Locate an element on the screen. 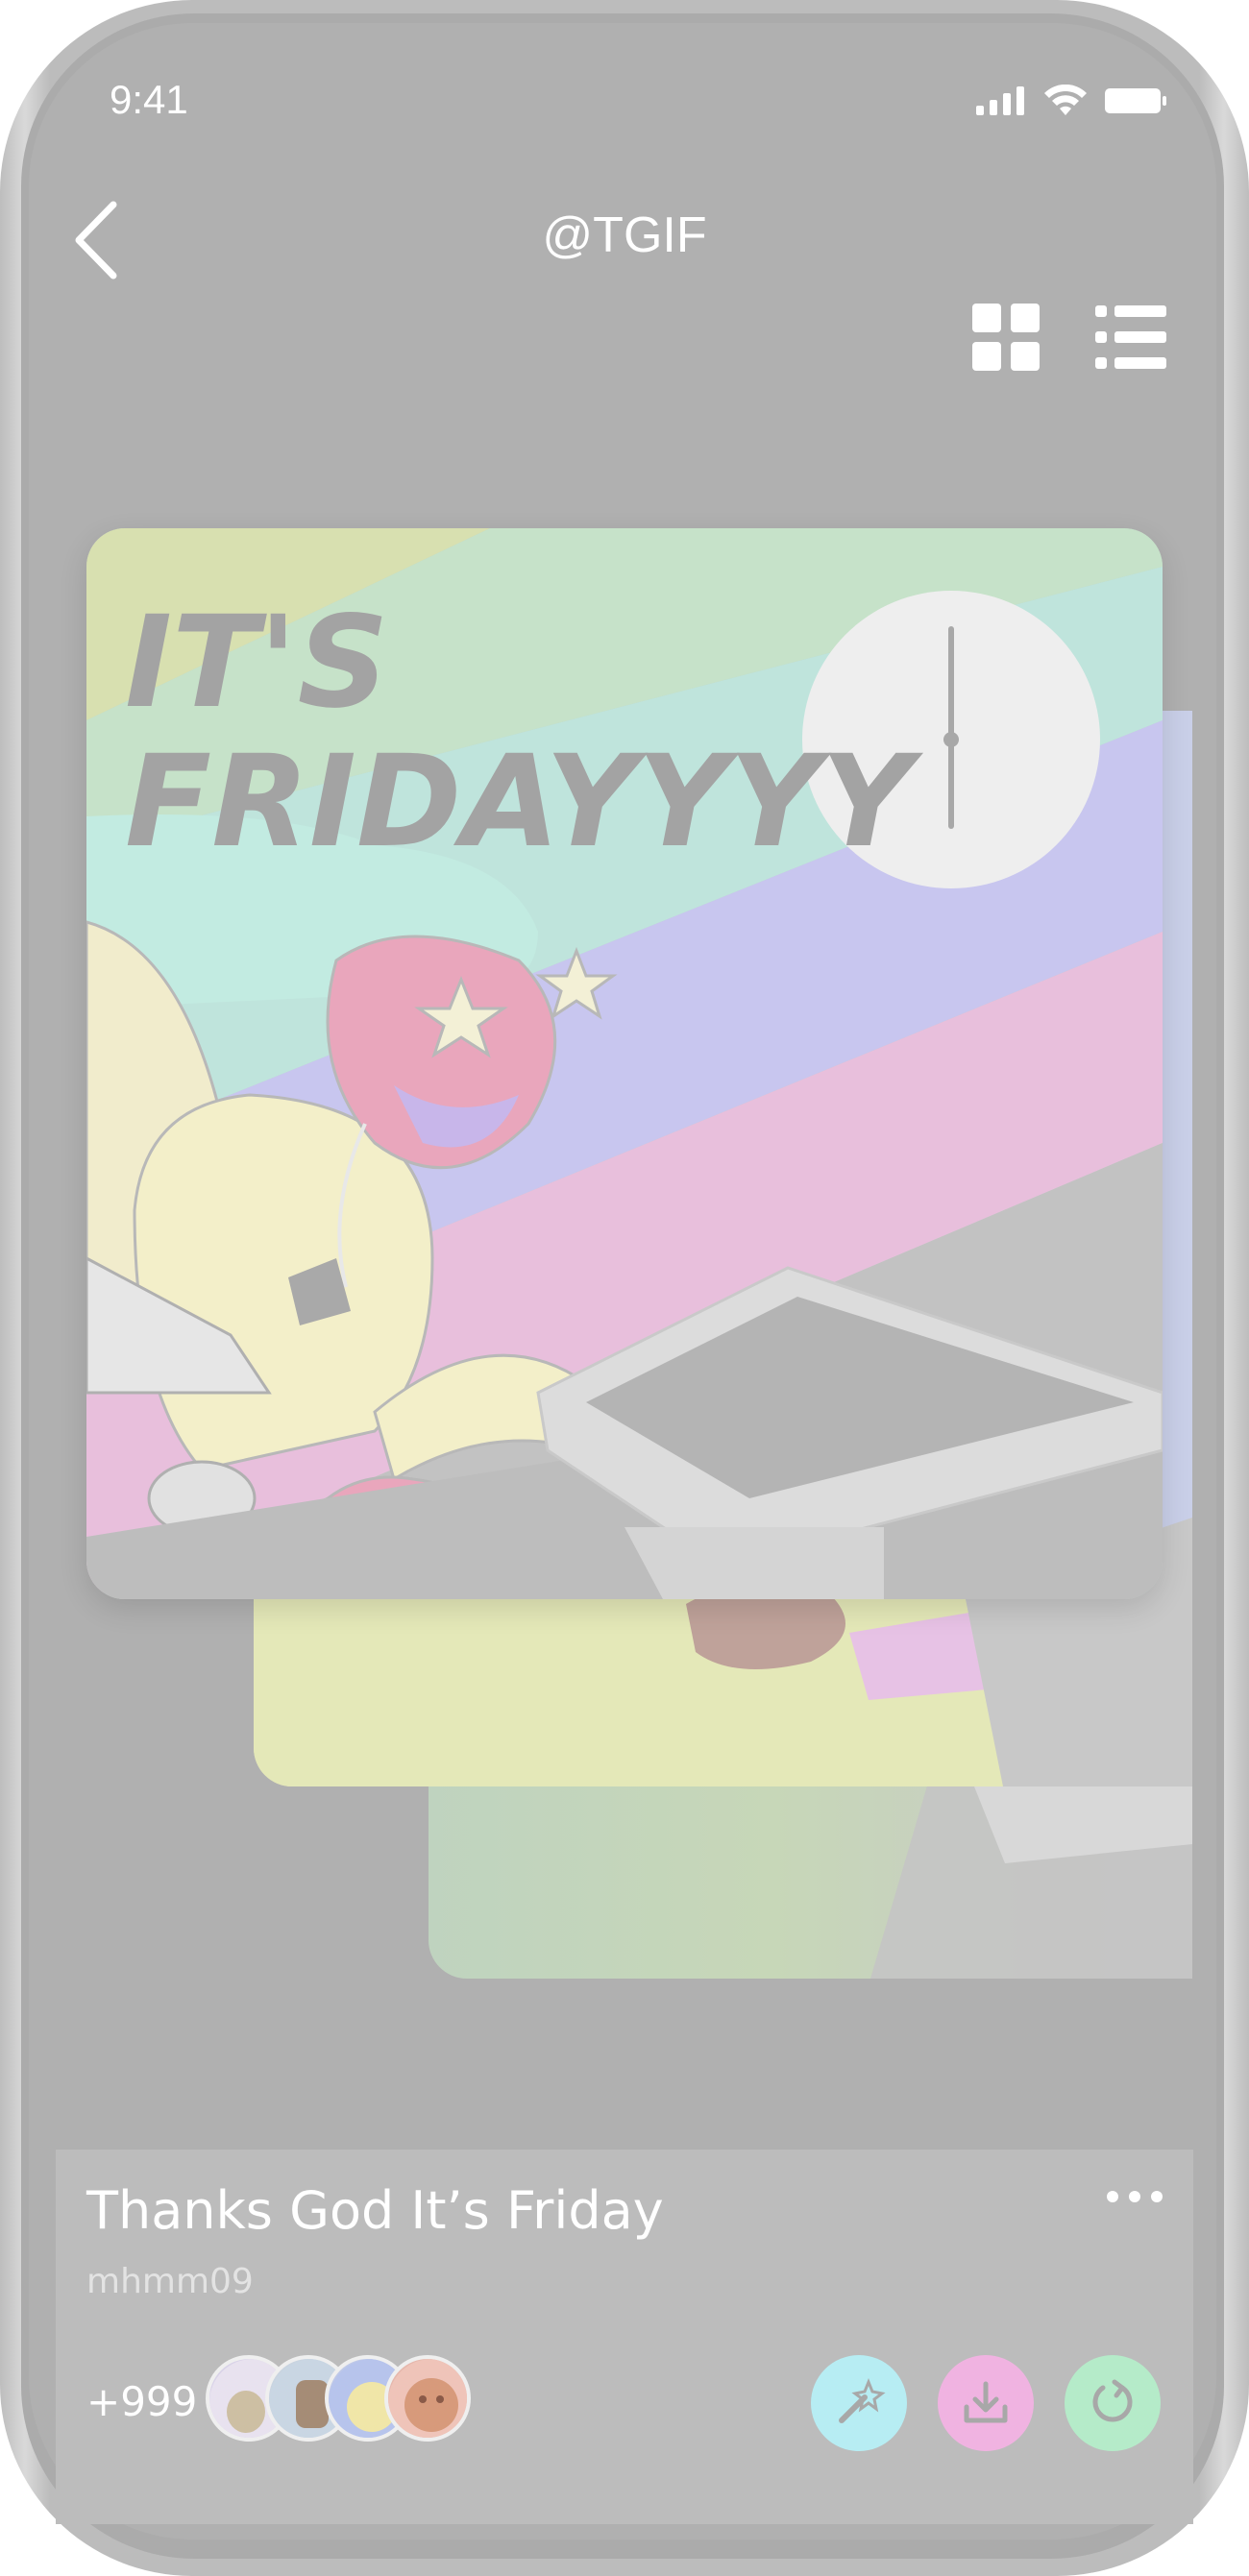 The height and width of the screenshot is (2576, 1249). list-view-button is located at coordinates (1130, 337).